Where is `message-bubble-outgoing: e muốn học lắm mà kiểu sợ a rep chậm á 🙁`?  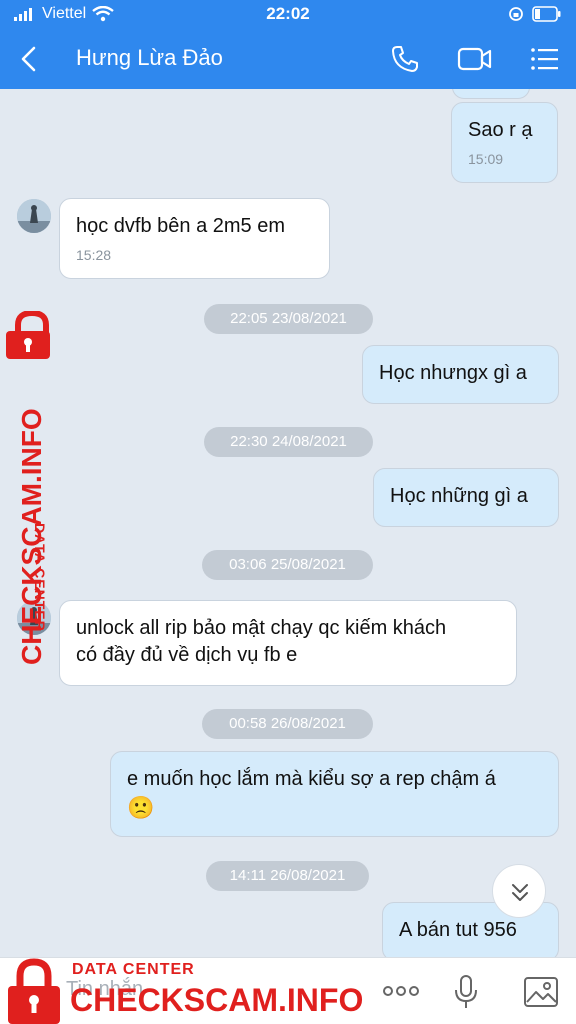 message-bubble-outgoing: e muốn học lắm mà kiểu sợ a rep chậm á 🙁 is located at coordinates (334, 794).